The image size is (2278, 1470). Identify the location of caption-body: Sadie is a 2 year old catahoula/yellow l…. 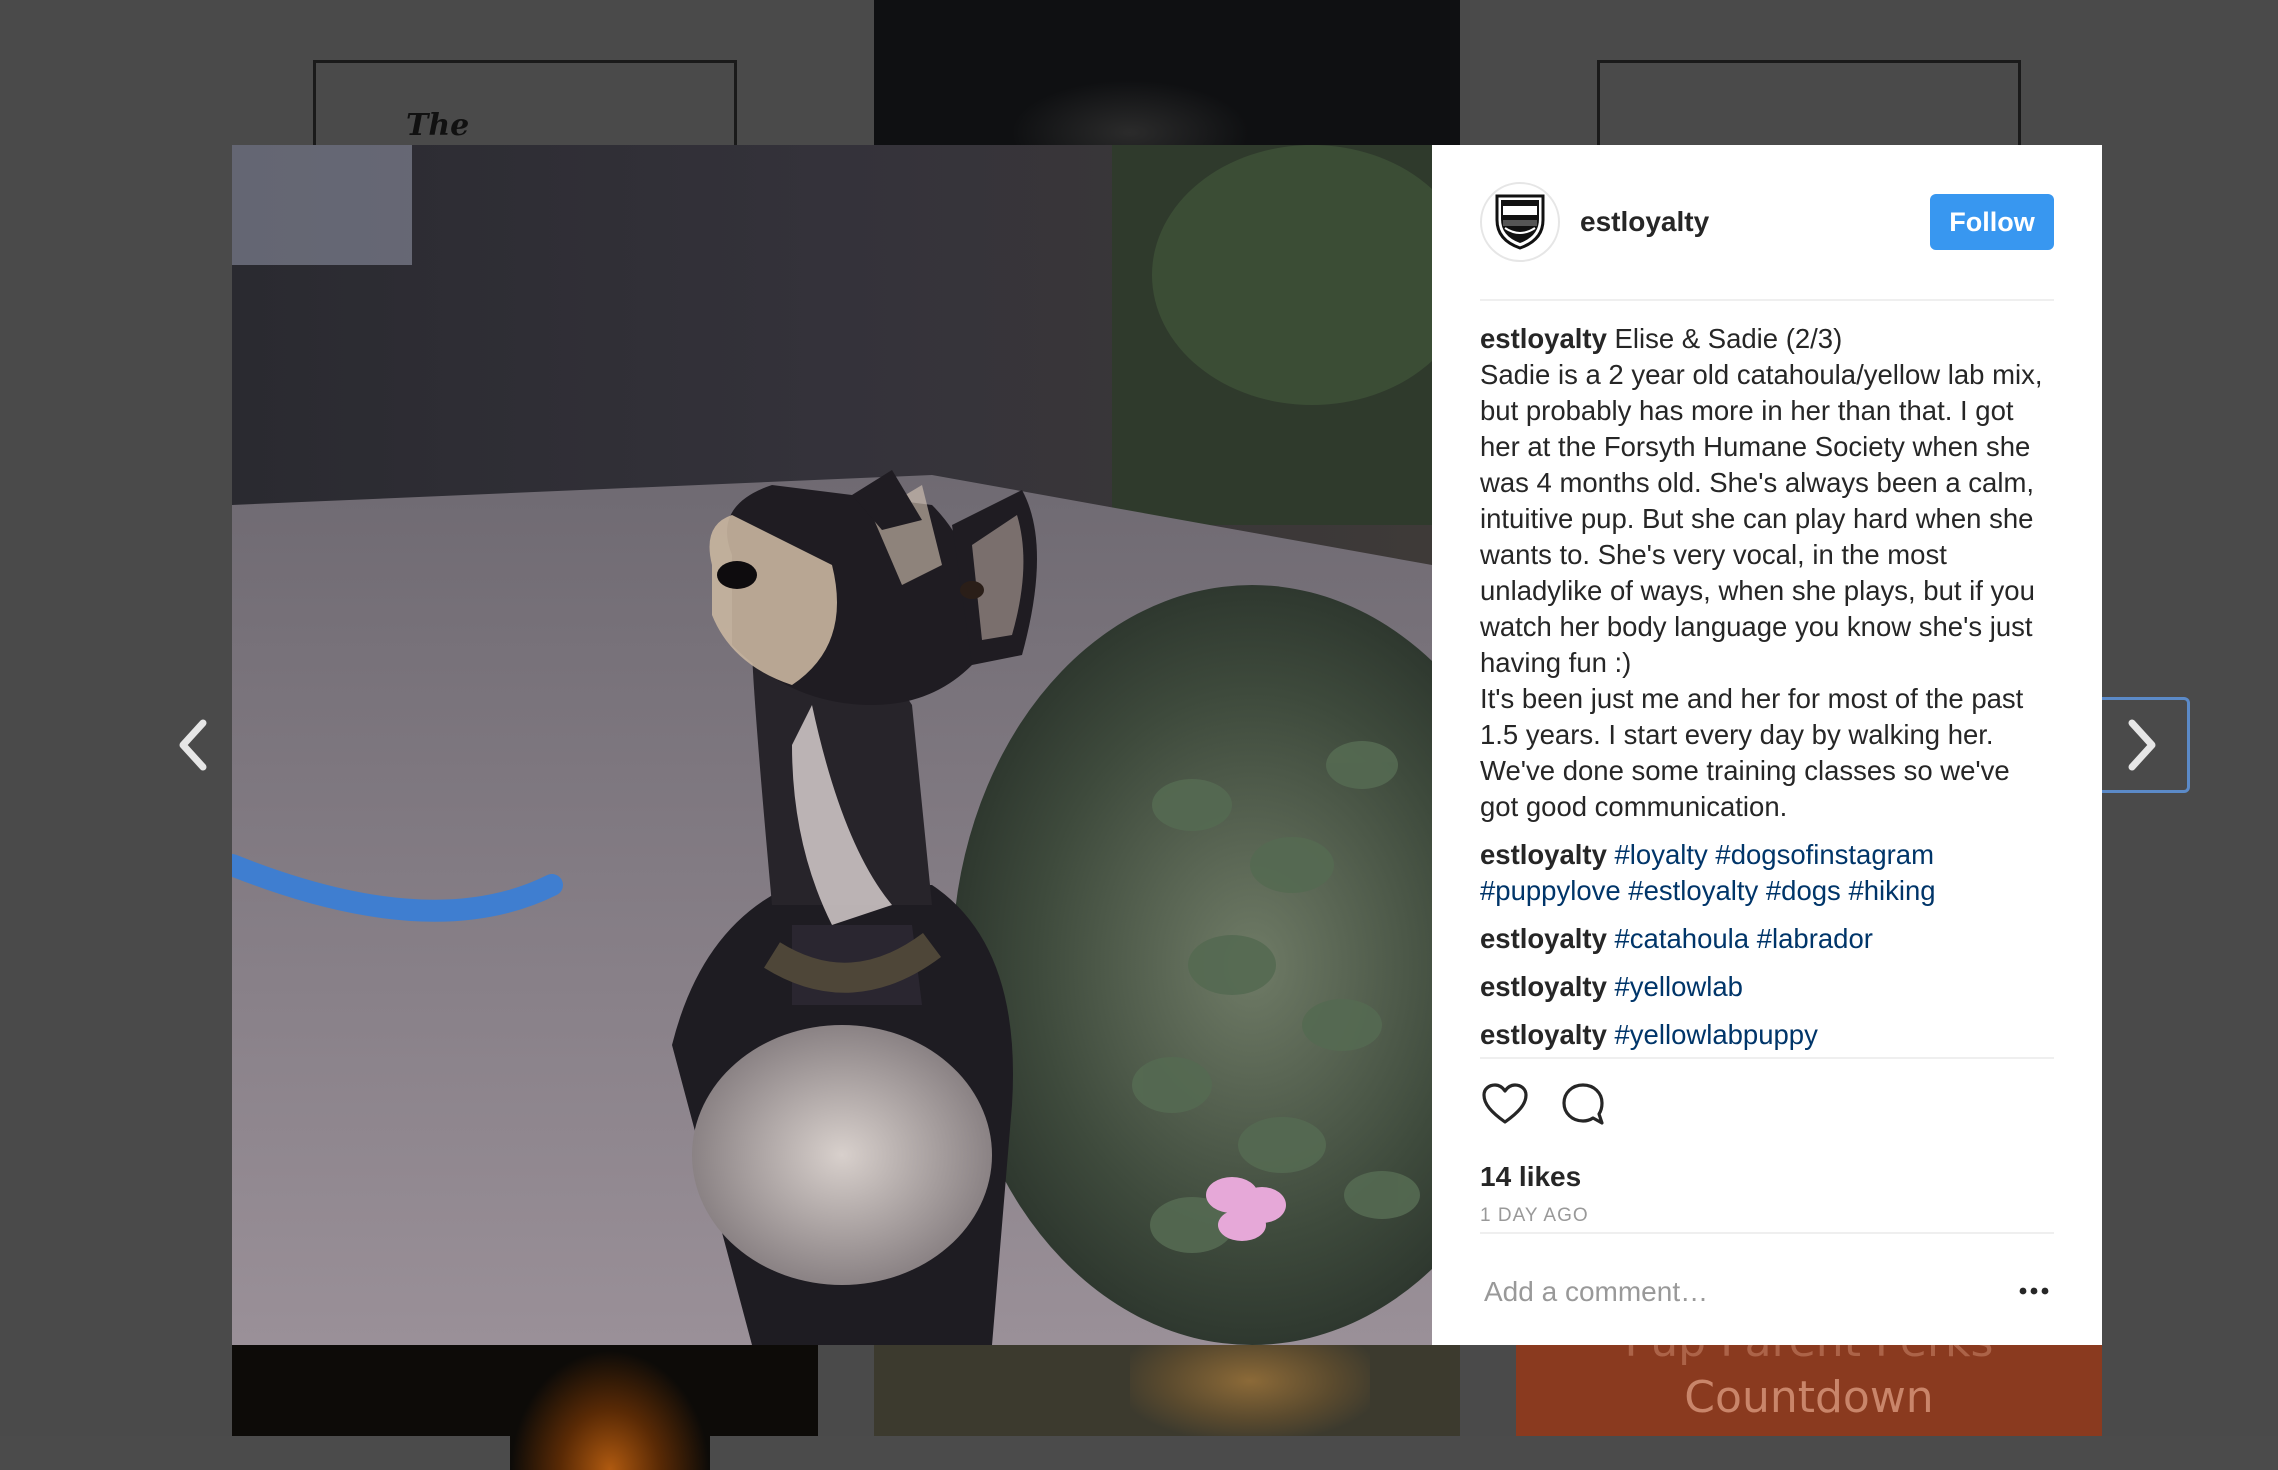
(1761, 590).